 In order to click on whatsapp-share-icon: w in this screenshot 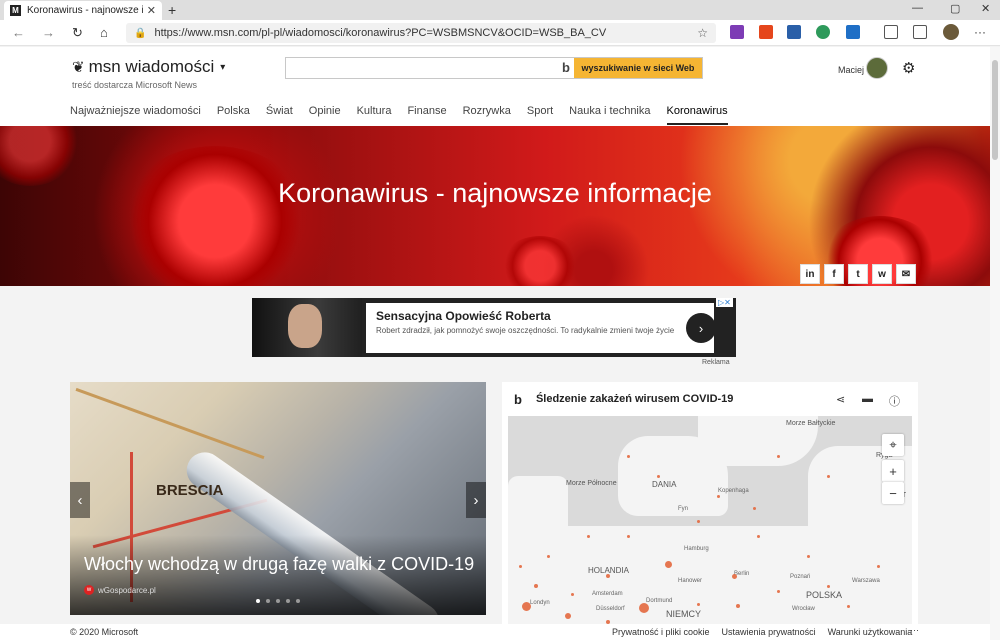, I will do `click(882, 274)`.